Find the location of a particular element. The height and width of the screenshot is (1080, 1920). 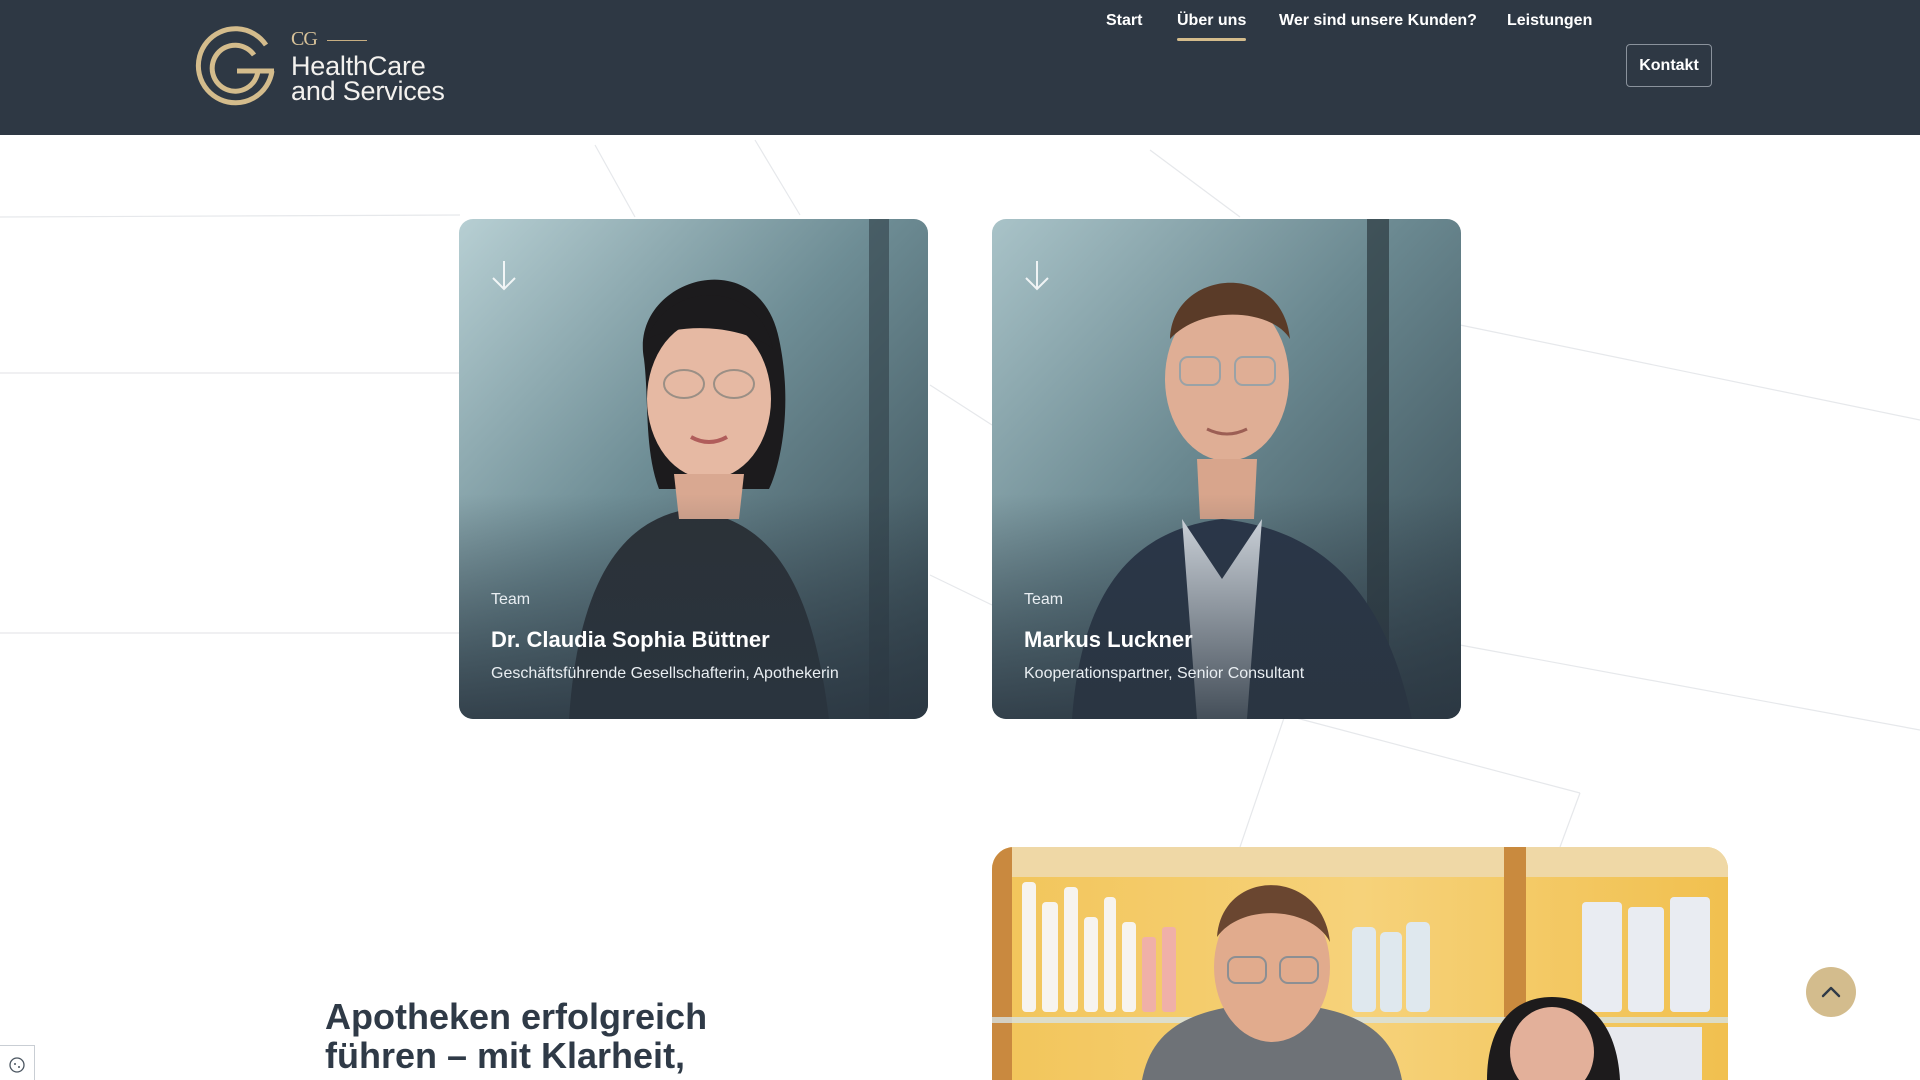

card-name: Dr. Claudia Sophia Büttner is located at coordinates (630, 639).